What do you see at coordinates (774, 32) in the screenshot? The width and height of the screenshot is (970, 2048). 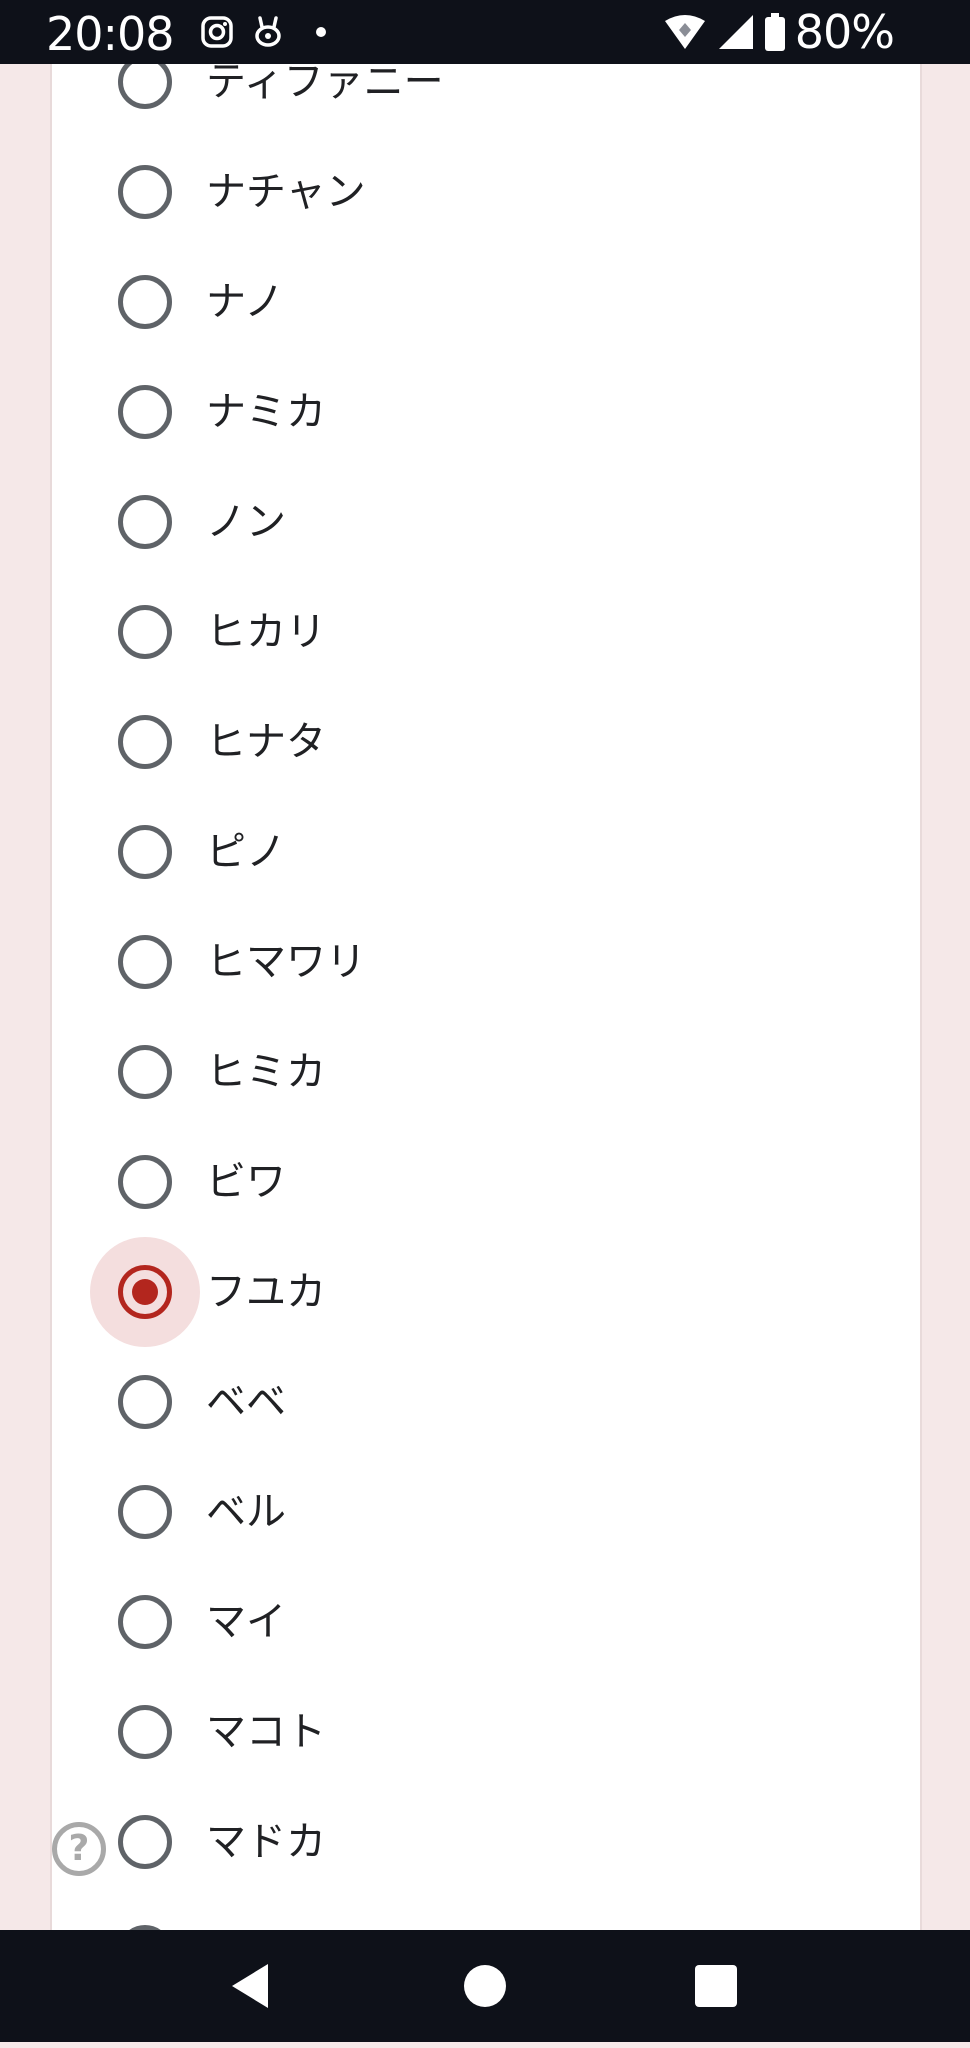 I see `battery-icon` at bounding box center [774, 32].